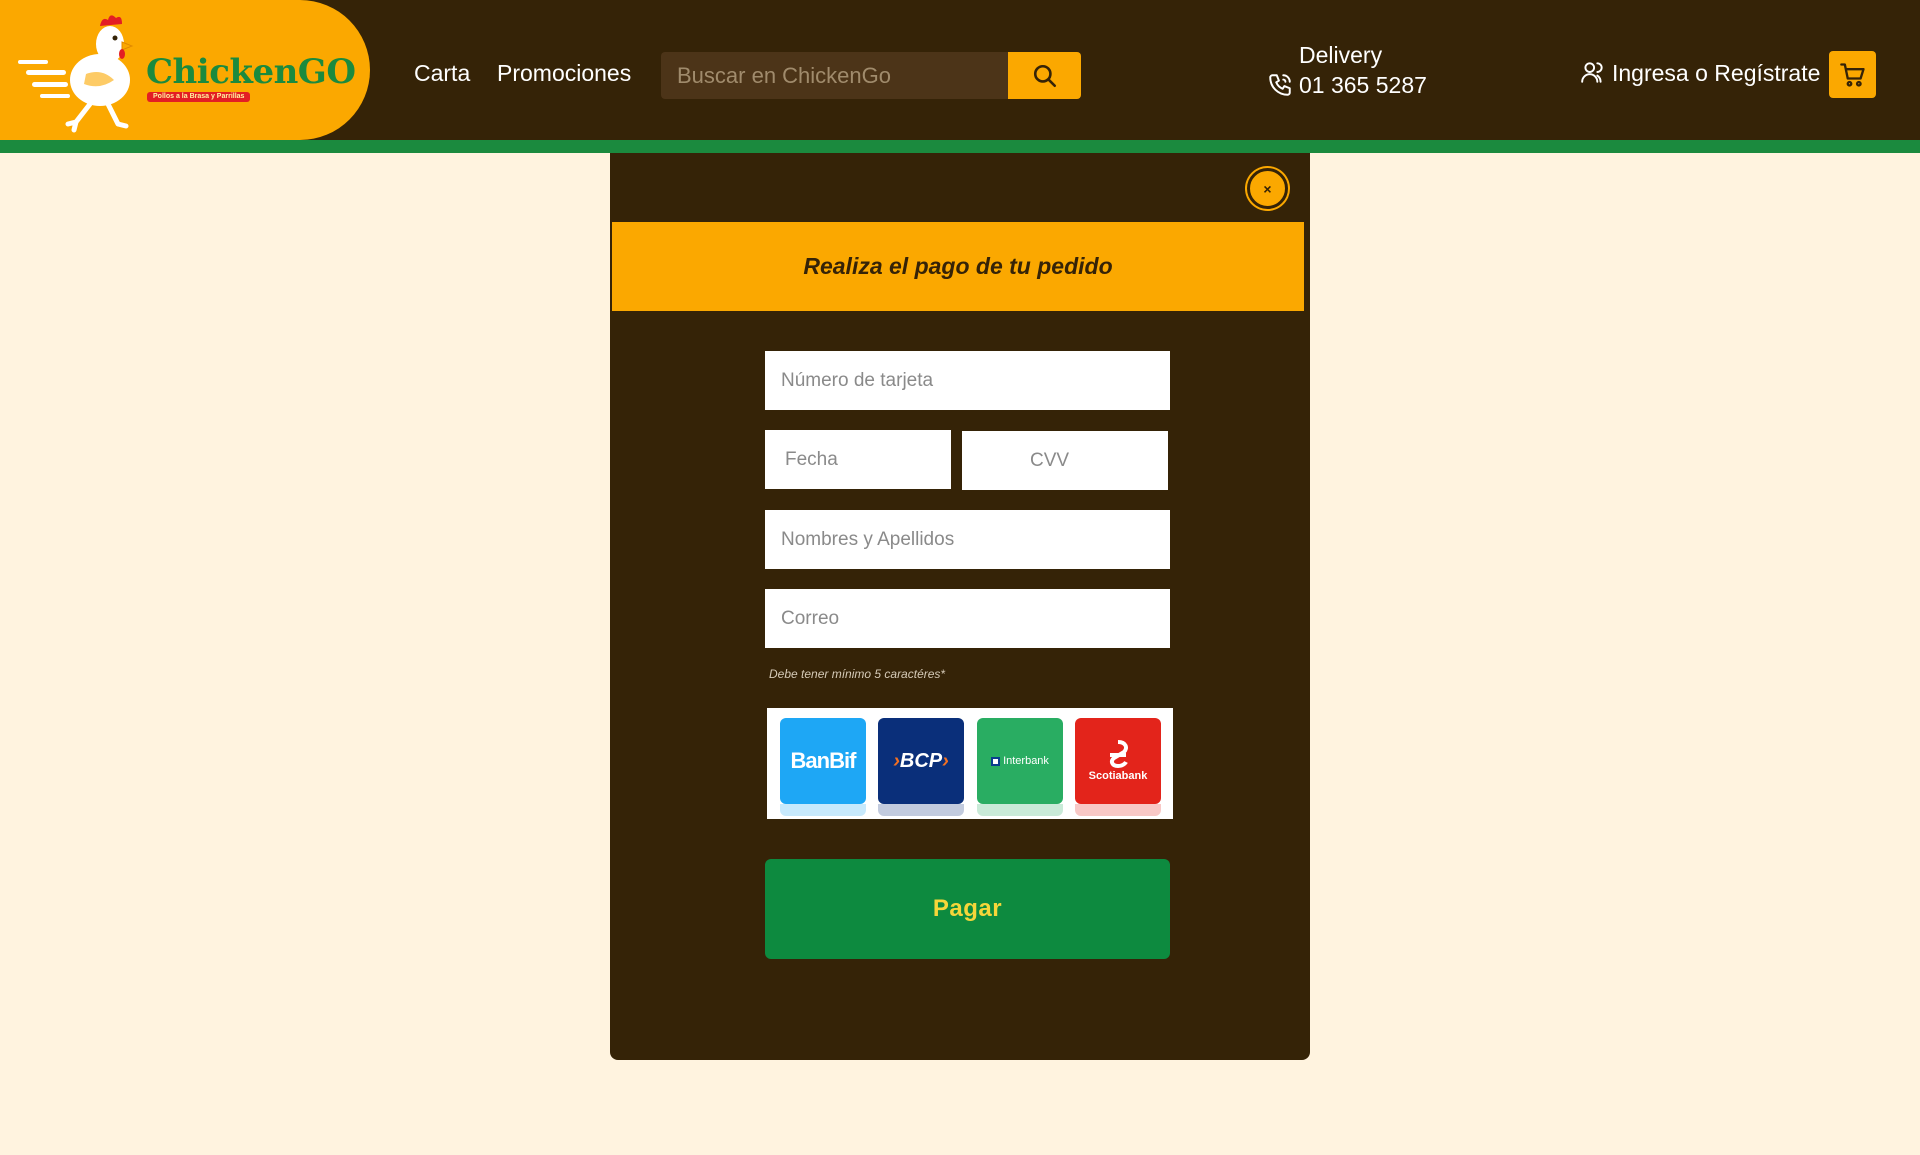  Describe the element at coordinates (564, 73) in the screenshot. I see `nav-promociones: Promociones` at that location.